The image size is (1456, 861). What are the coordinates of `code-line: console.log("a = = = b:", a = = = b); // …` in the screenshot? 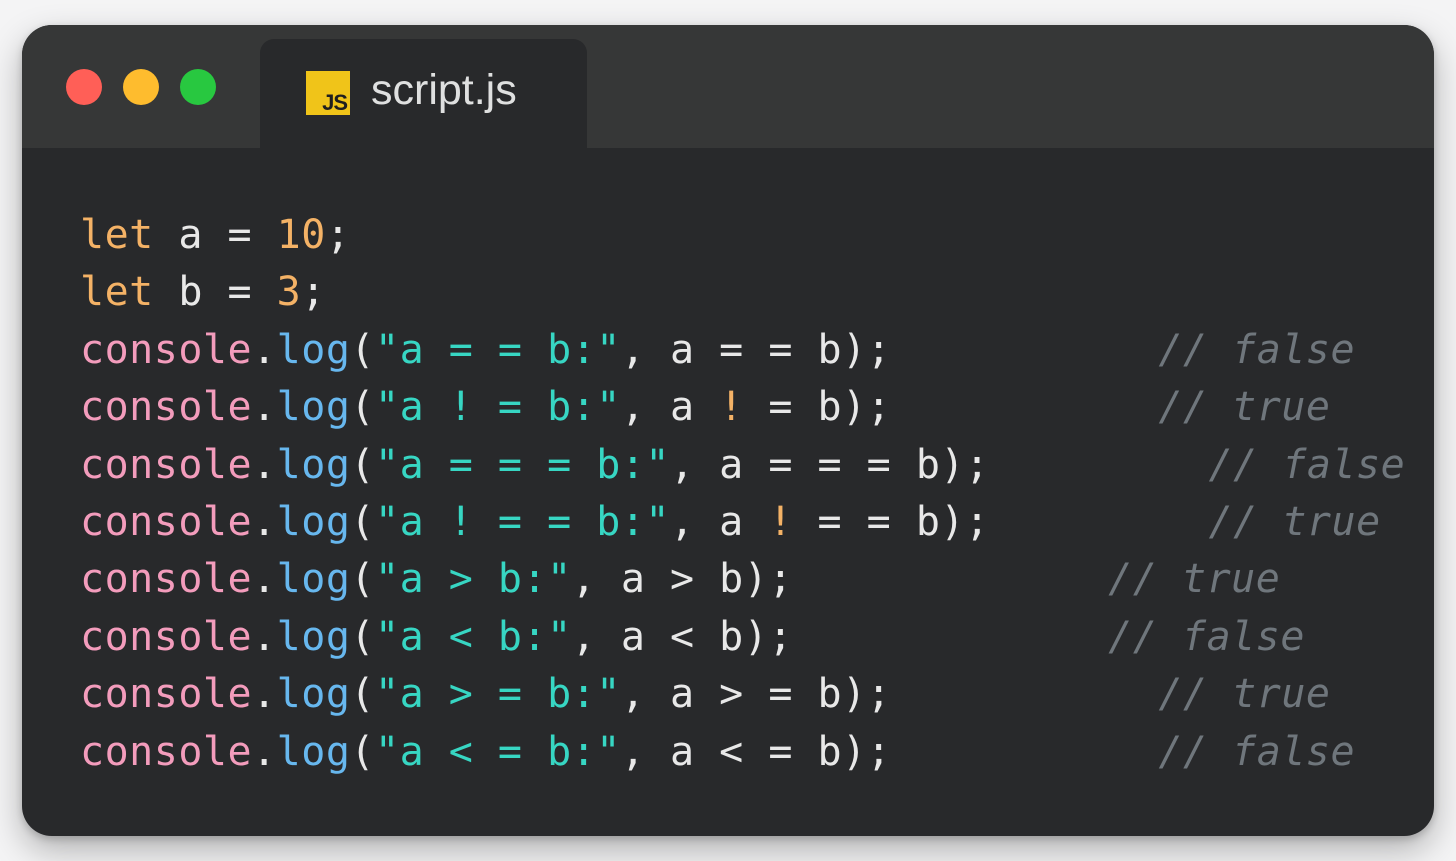 It's located at (742, 465).